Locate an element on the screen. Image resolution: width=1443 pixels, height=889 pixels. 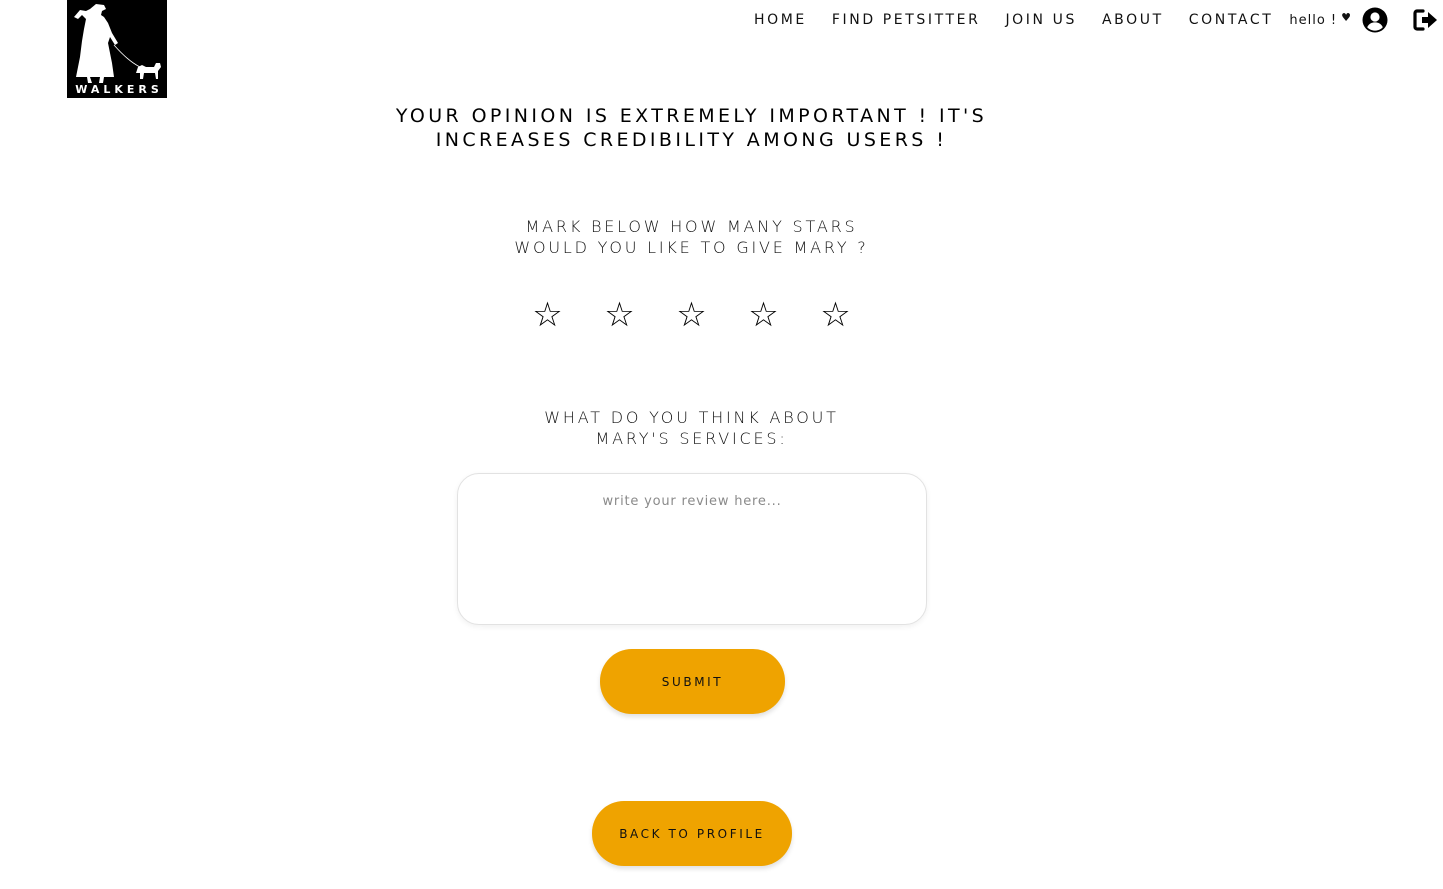
user-greeting: hello ! ♥ is located at coordinates (1320, 19).